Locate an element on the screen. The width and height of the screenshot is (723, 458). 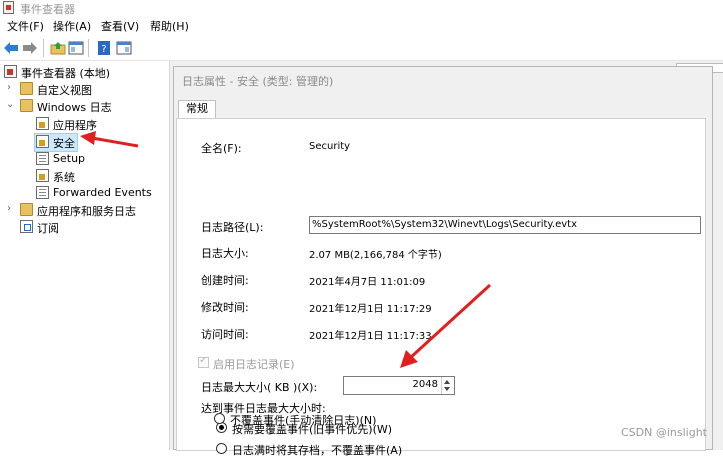
tree-item-label: Windows 日志 is located at coordinates (74, 107).